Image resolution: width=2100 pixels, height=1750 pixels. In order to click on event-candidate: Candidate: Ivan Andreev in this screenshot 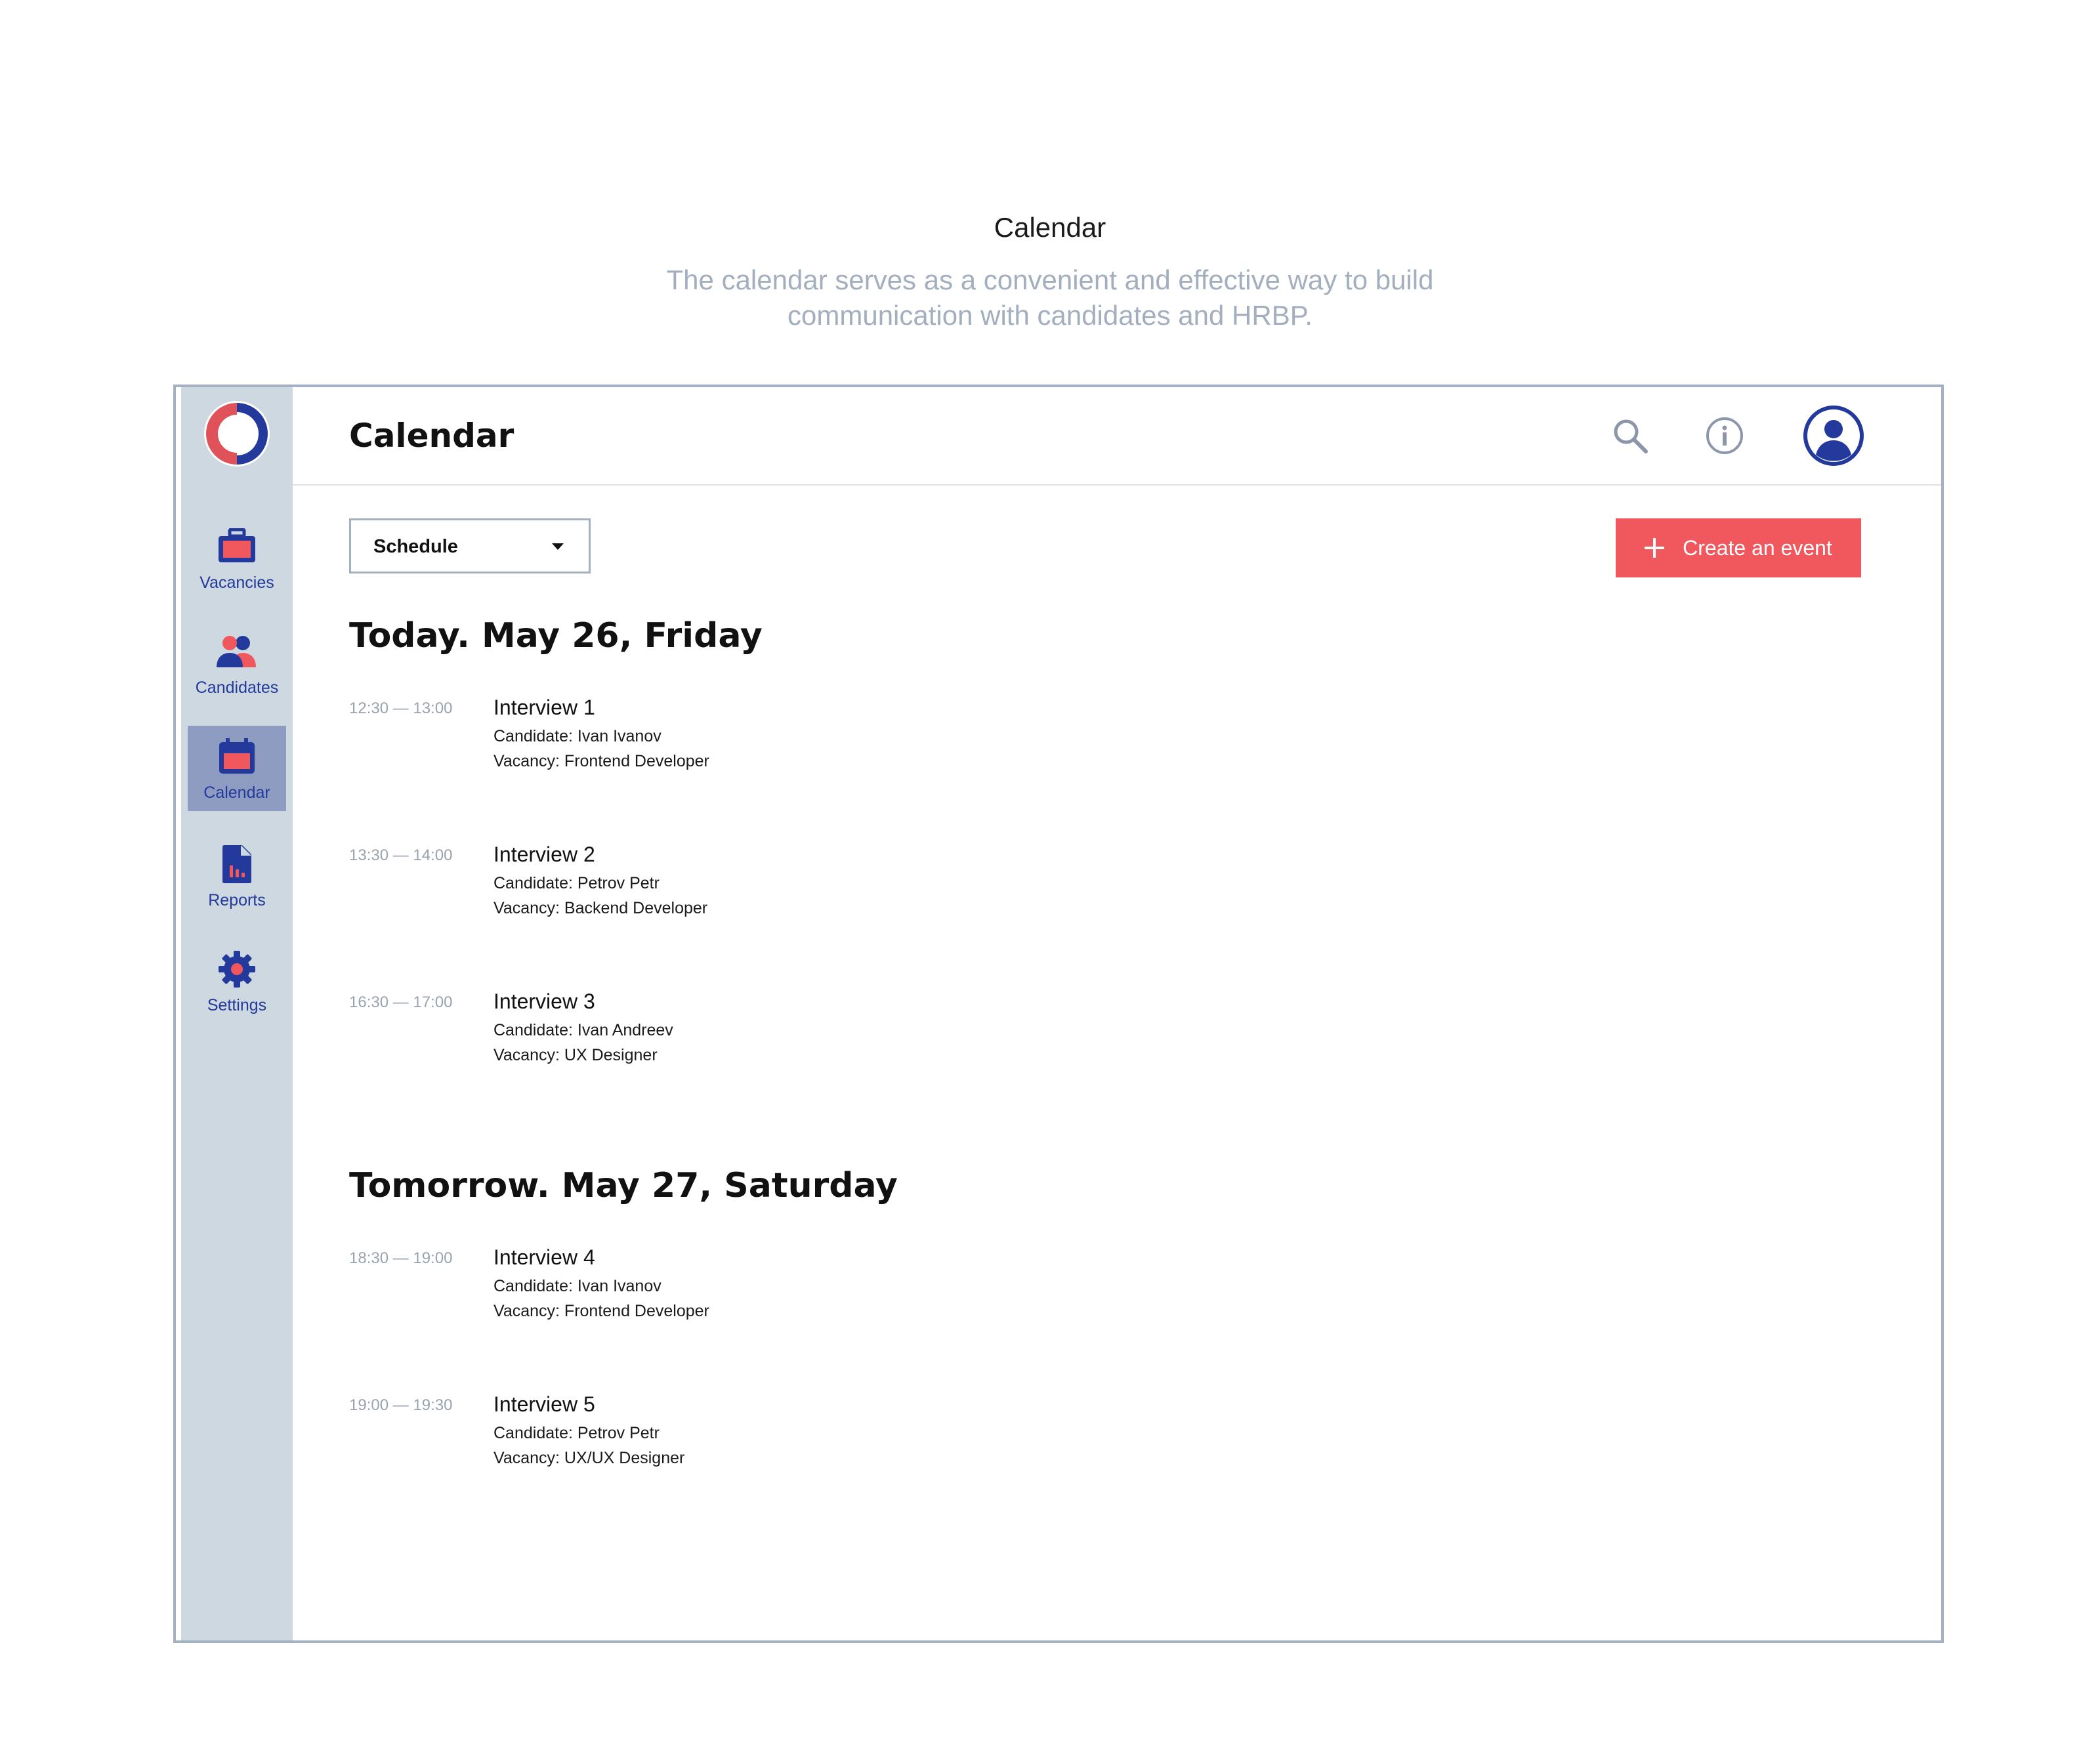, I will do `click(583, 1030)`.